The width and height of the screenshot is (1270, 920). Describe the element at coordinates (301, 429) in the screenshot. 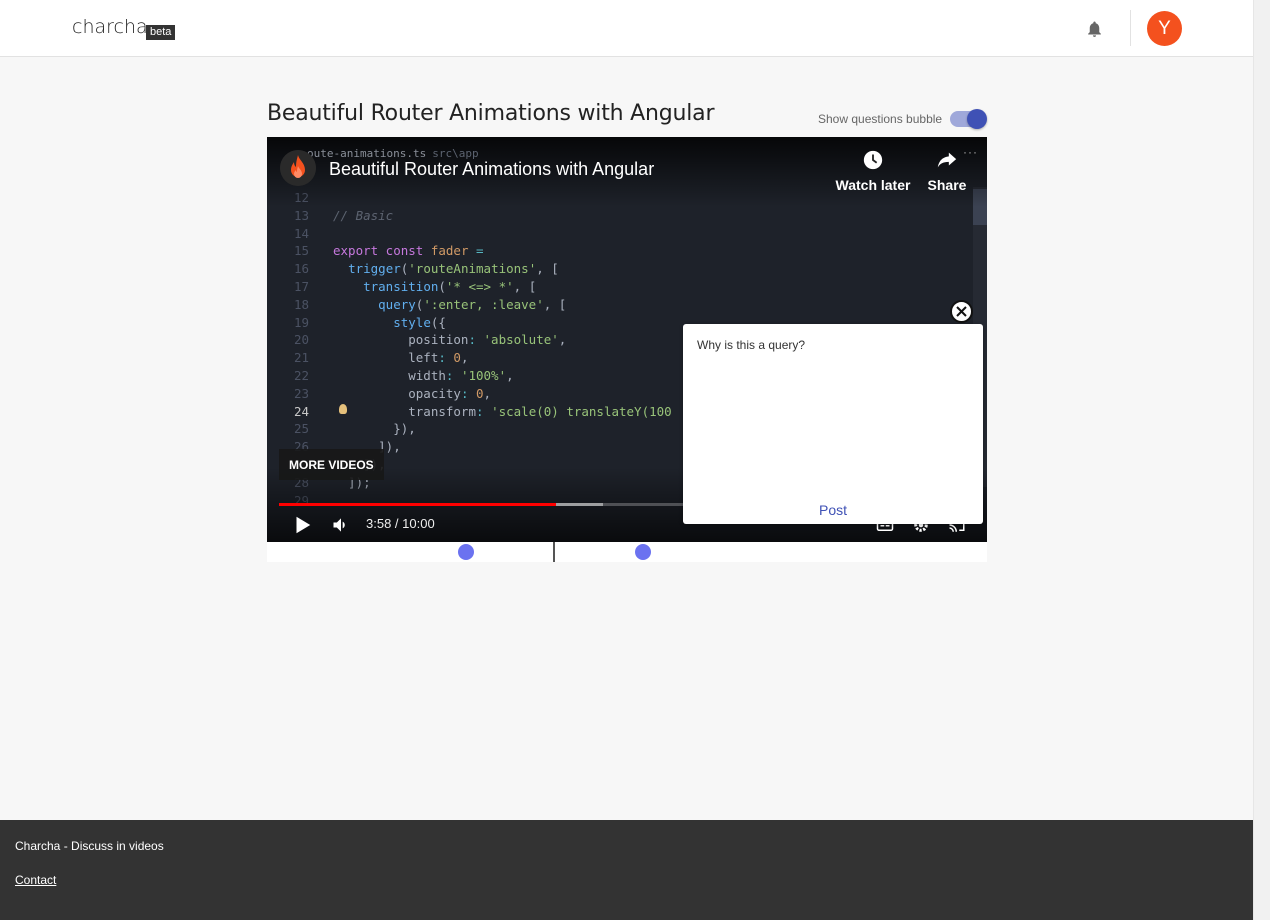

I see `line-number: 25` at that location.